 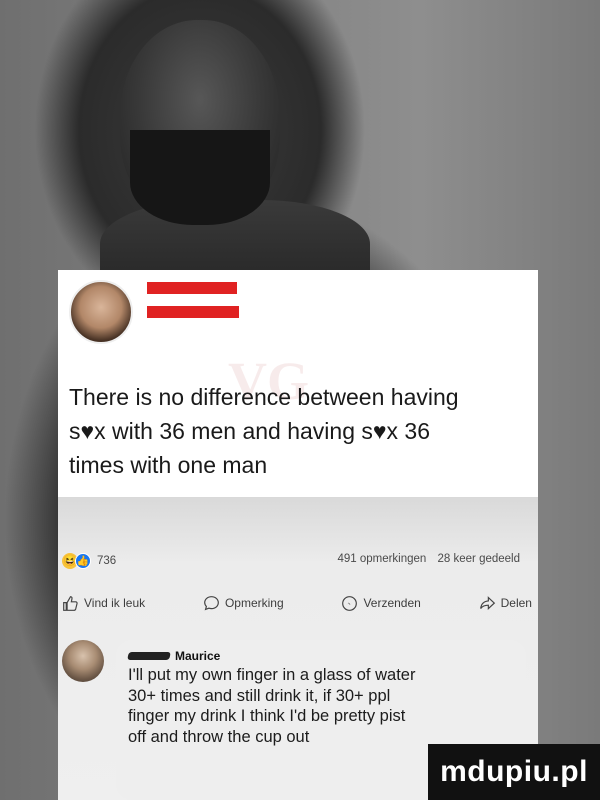 I want to click on redacted-first-name, so click(x=149, y=656).